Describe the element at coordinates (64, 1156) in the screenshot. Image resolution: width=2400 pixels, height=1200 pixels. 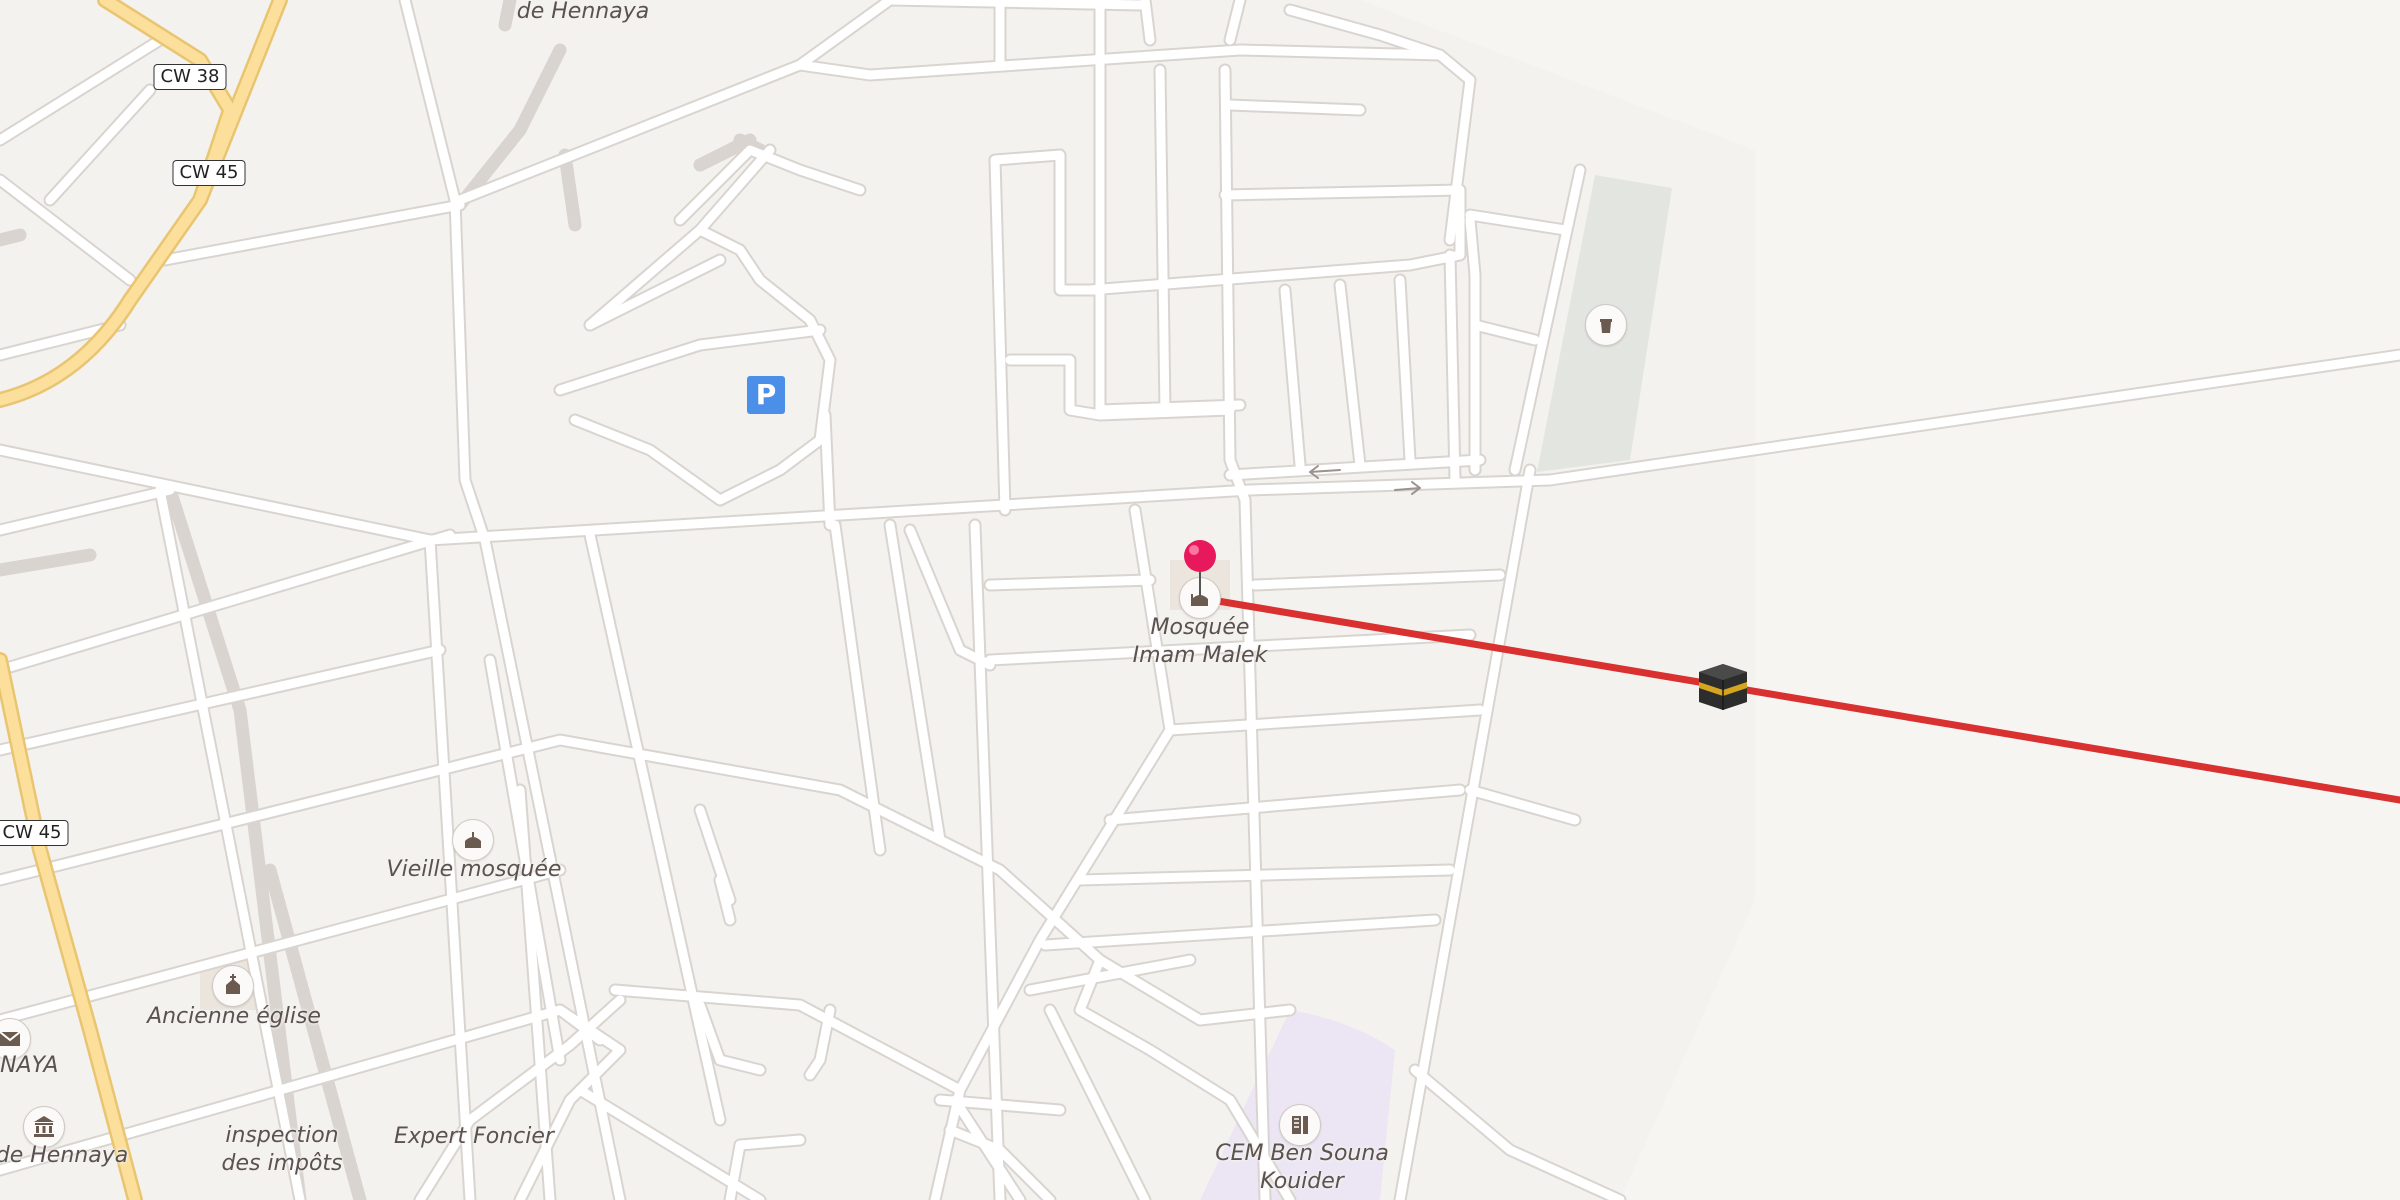
I see `poi-label-hennaya: de Hennaya` at that location.